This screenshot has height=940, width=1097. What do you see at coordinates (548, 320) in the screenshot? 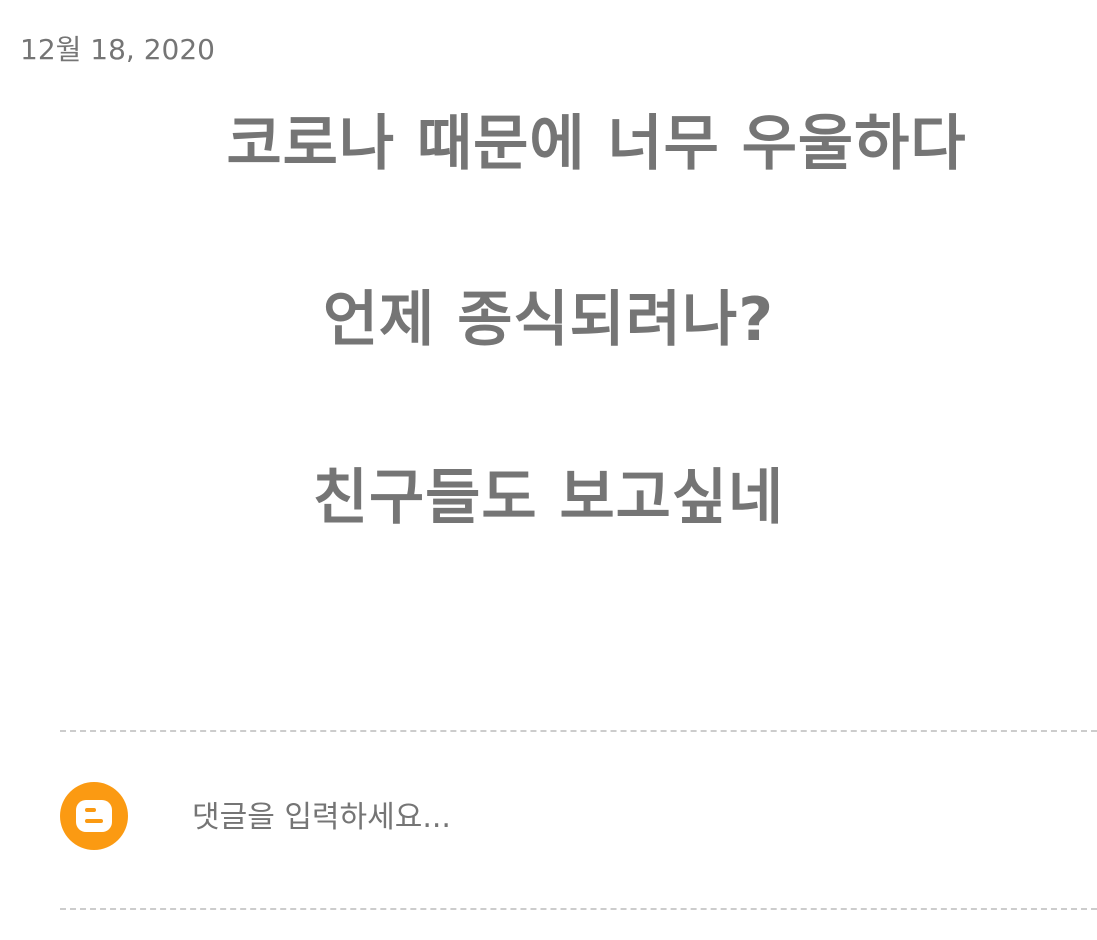
I see `post-line: 언제 종식되려나?` at bounding box center [548, 320].